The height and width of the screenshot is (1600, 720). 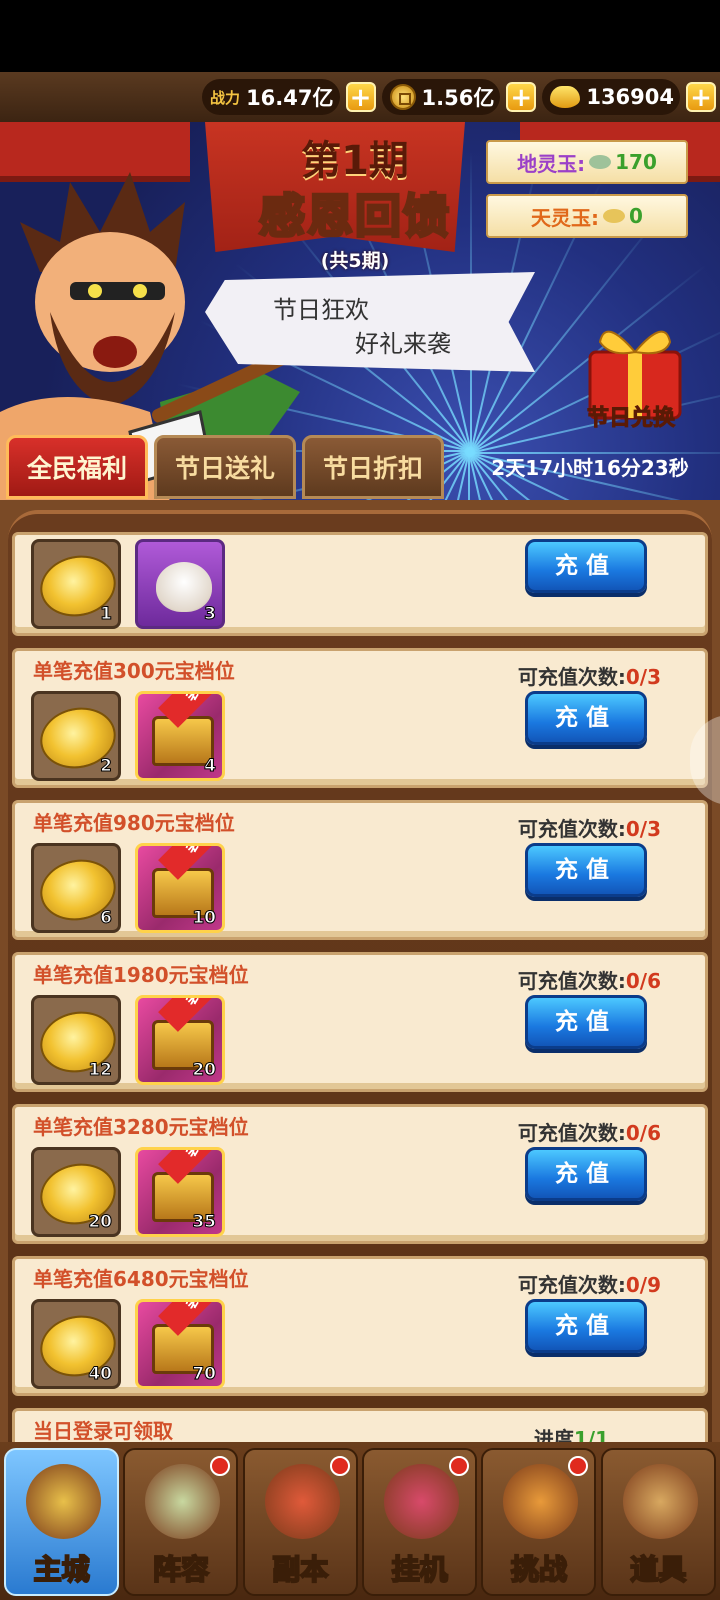 I want to click on gift-exchange-label: 节日兑换, so click(x=631, y=416).